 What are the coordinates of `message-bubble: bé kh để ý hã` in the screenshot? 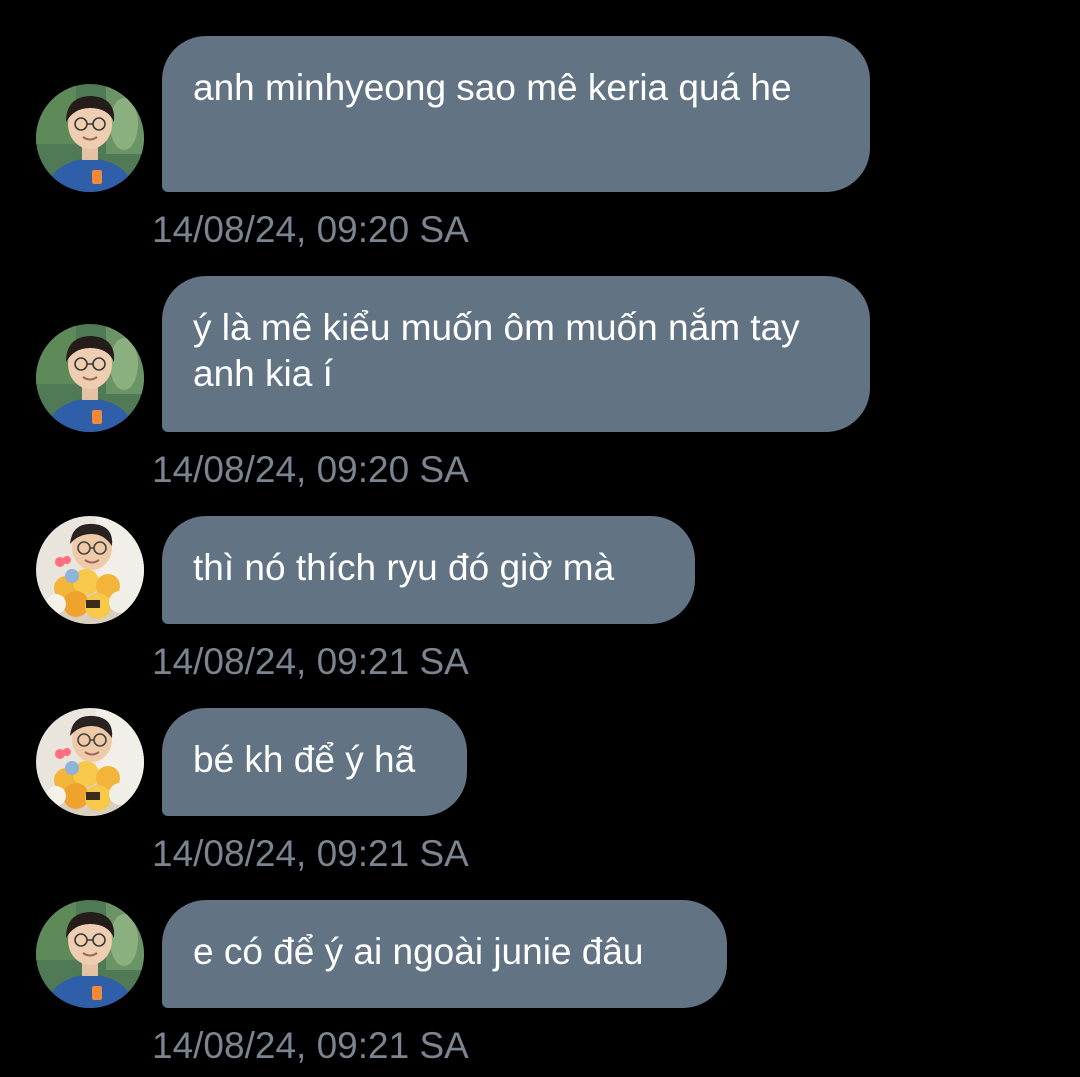 It's located at (314, 762).